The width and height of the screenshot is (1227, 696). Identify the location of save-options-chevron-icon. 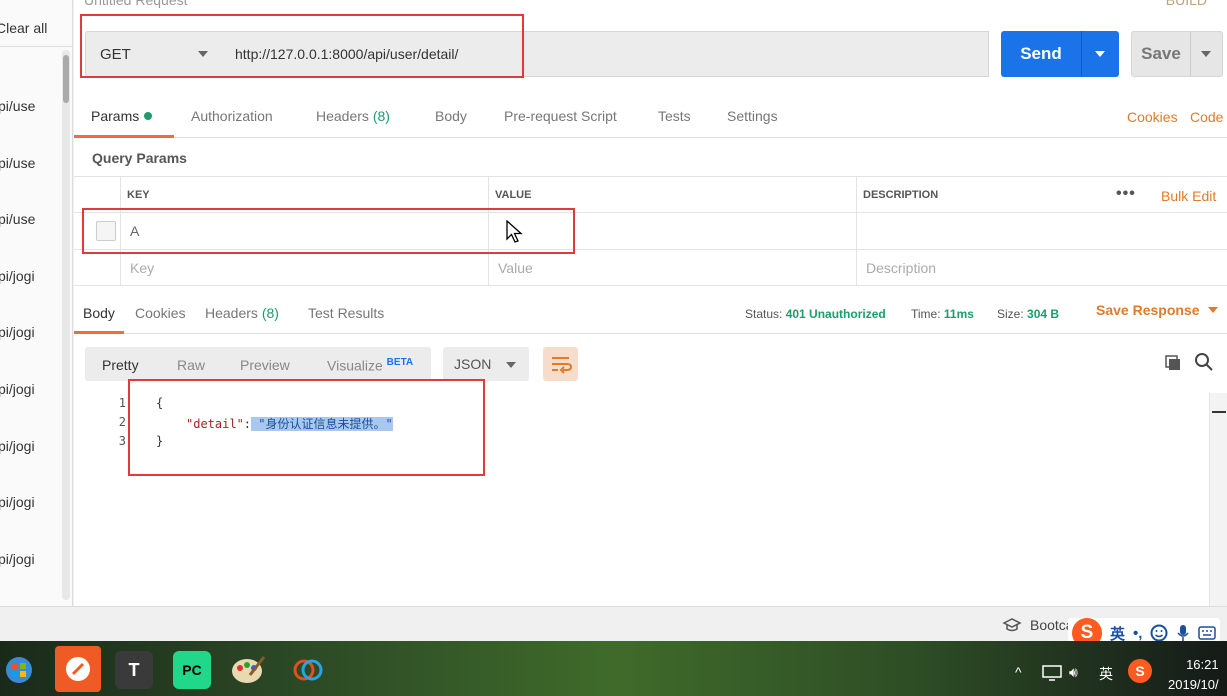
(1206, 54).